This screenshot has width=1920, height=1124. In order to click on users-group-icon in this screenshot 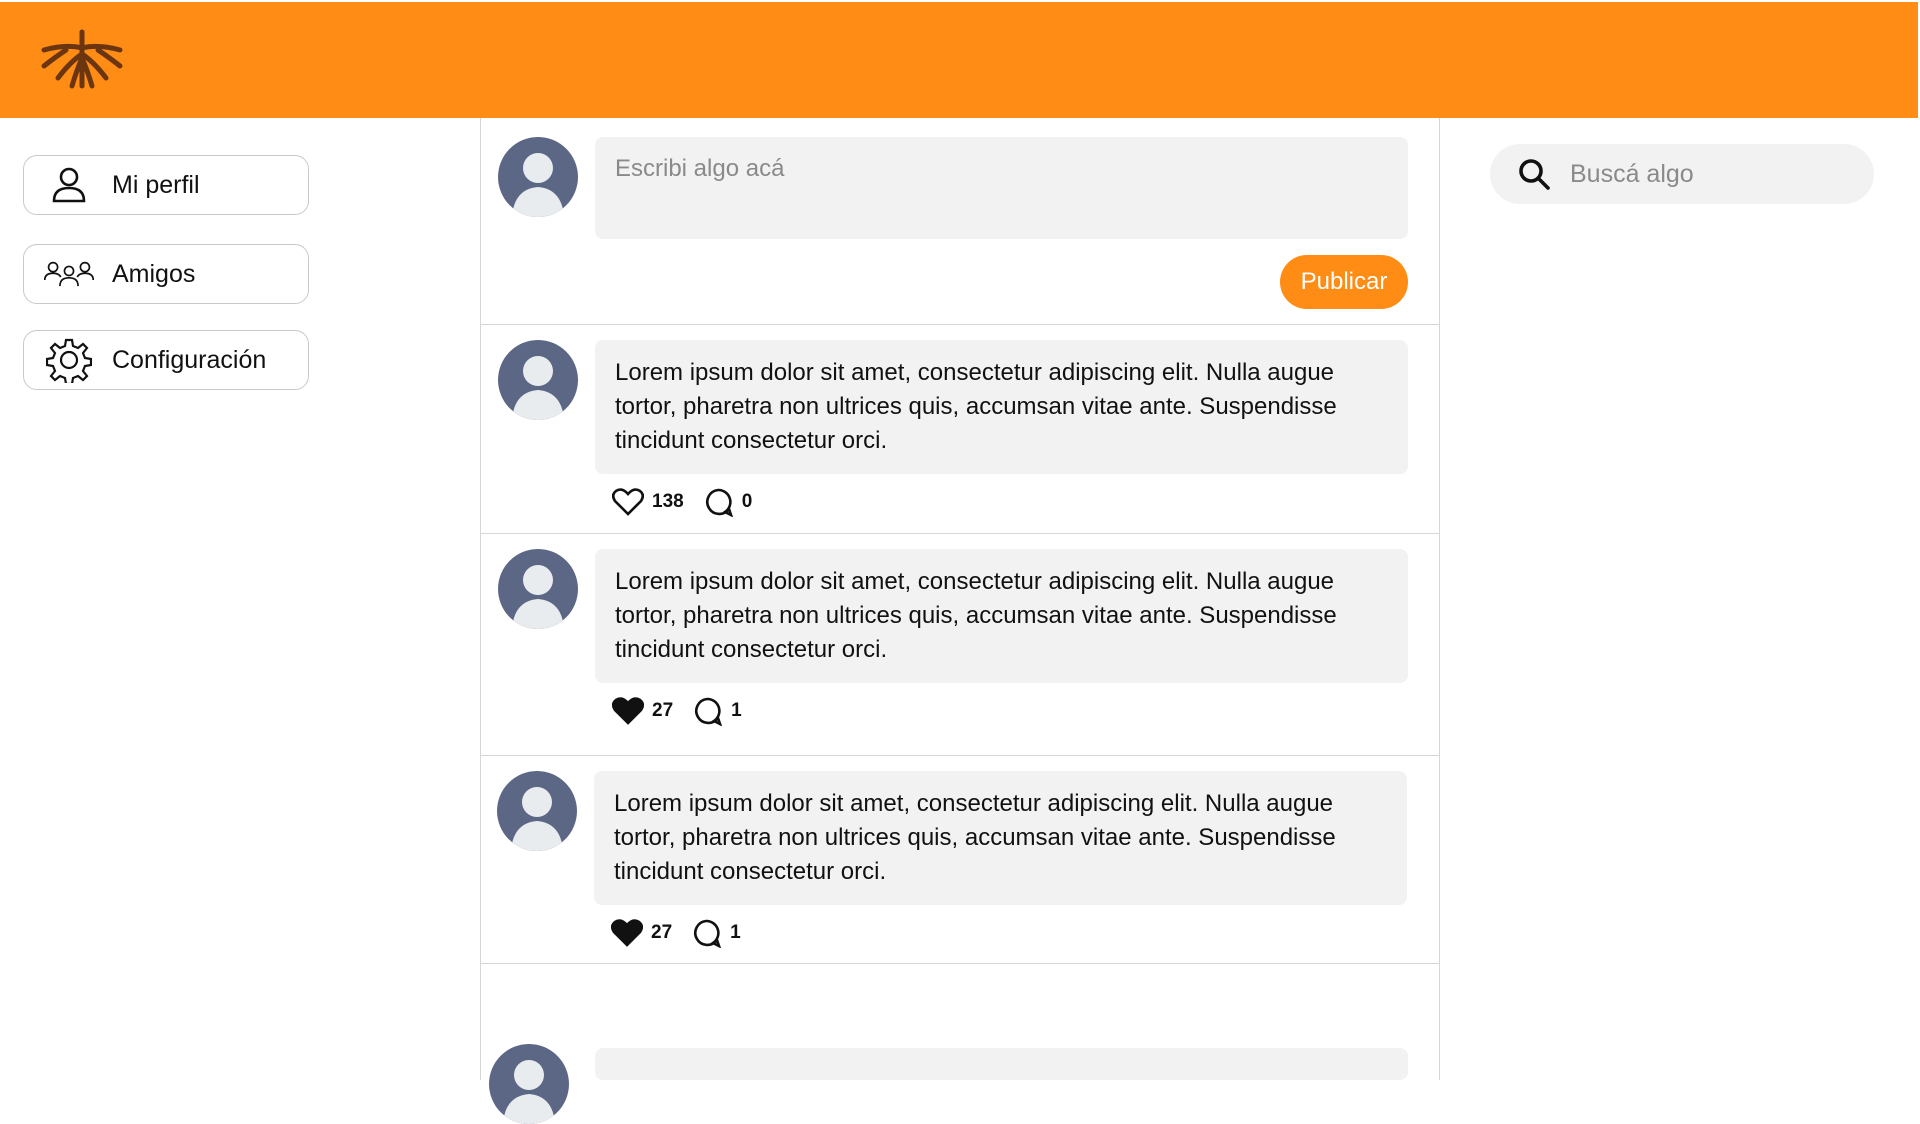, I will do `click(69, 274)`.